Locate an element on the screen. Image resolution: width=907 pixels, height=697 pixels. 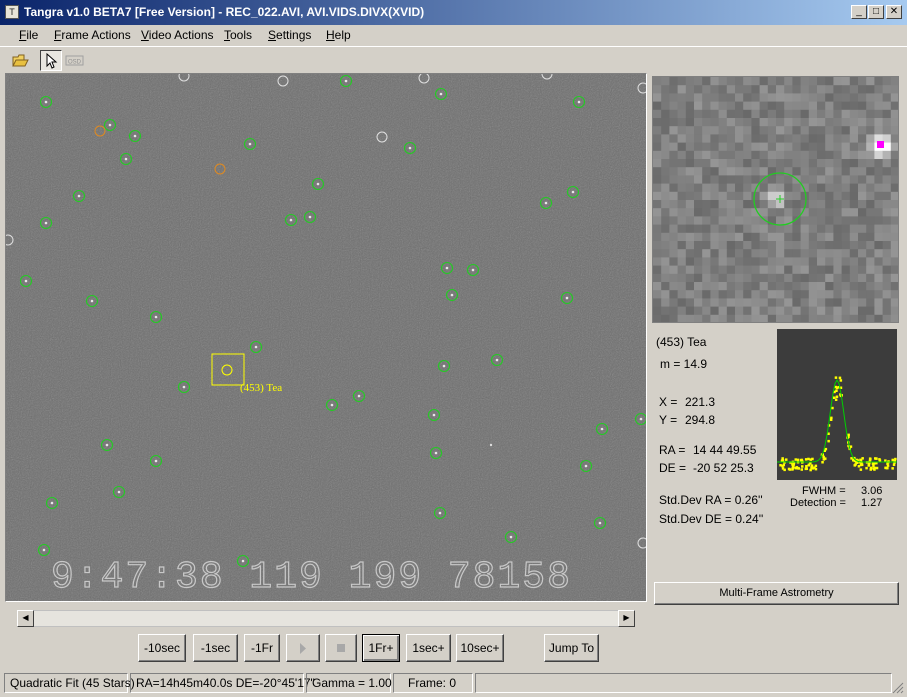
plus-1fr-button: 1Fr+ is located at coordinates (381, 648).